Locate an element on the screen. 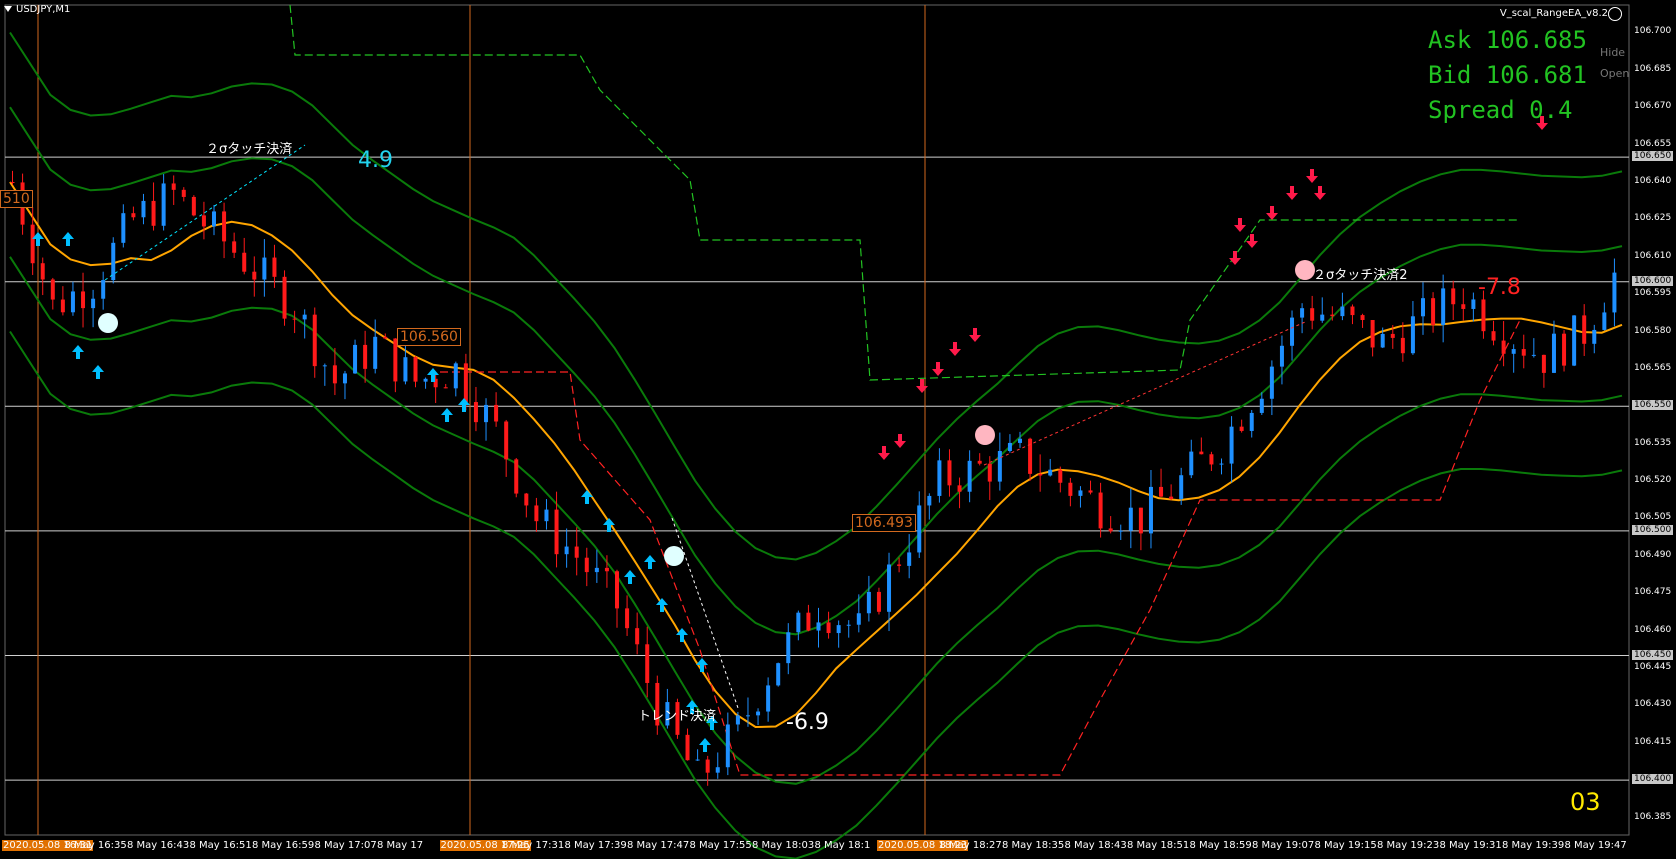 The width and height of the screenshot is (1676, 859). time-tick-label: 8 May 19:15 is located at coordinates (1345, 845).